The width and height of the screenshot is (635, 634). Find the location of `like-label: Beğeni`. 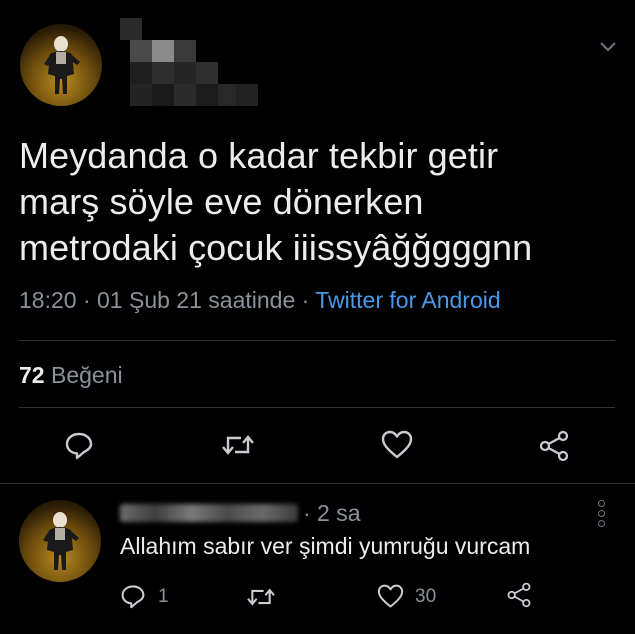

like-label: Beğeni is located at coordinates (86, 375).